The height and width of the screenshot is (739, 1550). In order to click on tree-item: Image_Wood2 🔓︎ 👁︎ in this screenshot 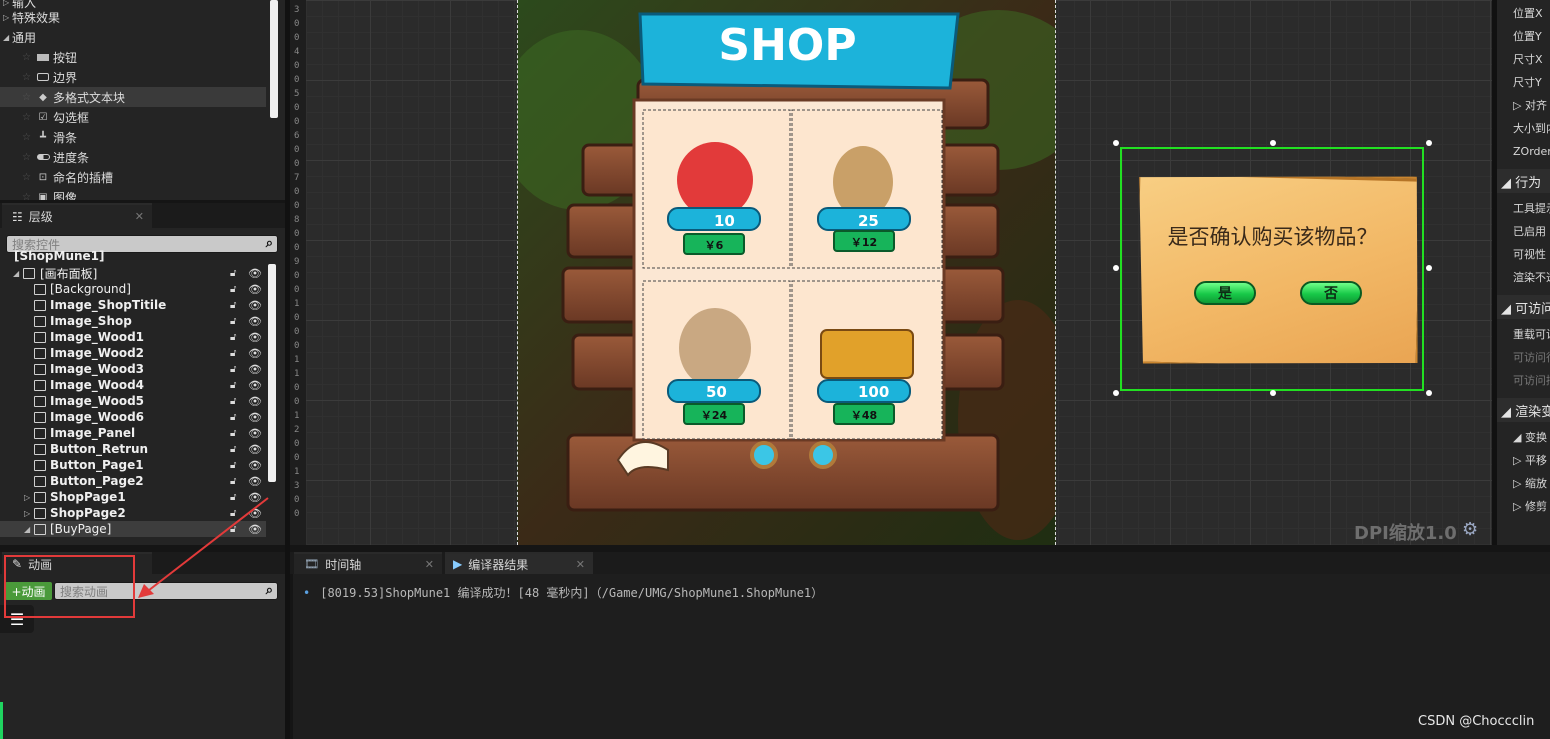, I will do `click(133, 353)`.